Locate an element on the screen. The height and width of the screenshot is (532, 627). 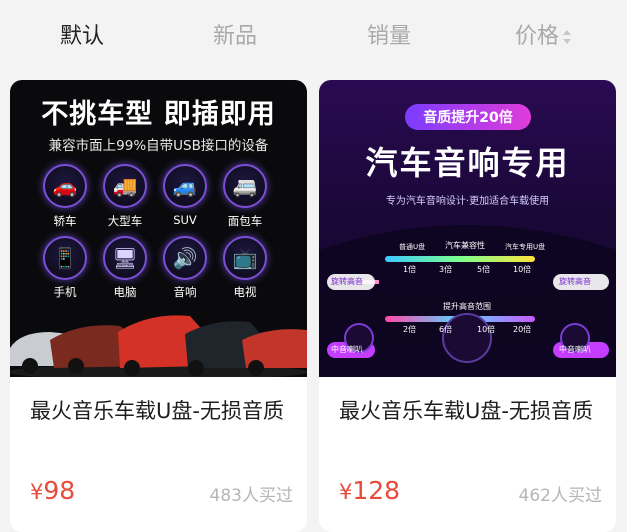
sold-count: 462人买过 is located at coordinates (560, 496).